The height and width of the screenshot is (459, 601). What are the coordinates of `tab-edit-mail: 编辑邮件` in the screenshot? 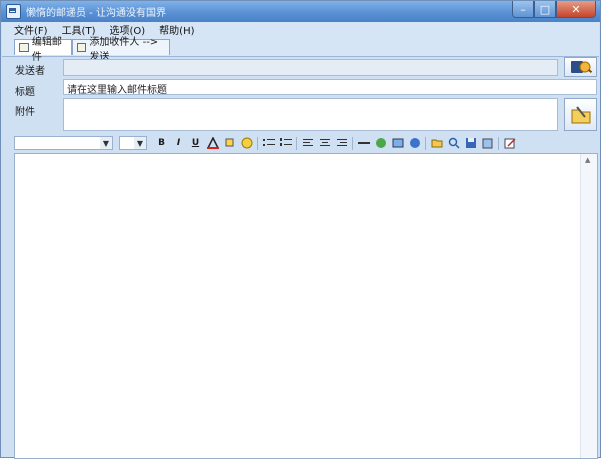 It's located at (43, 50).